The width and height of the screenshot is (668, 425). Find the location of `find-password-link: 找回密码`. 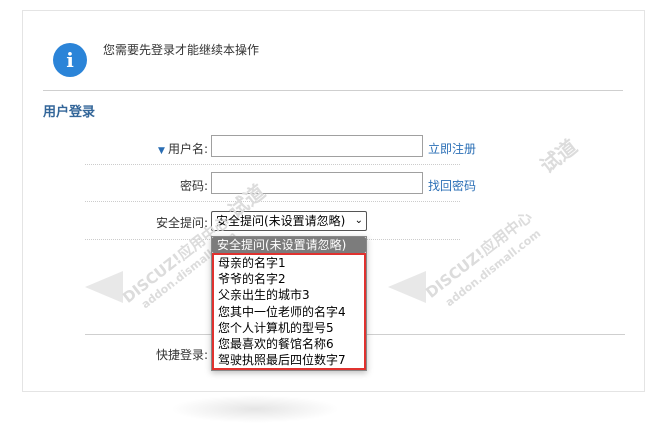

find-password-link: 找回密码 is located at coordinates (452, 185).